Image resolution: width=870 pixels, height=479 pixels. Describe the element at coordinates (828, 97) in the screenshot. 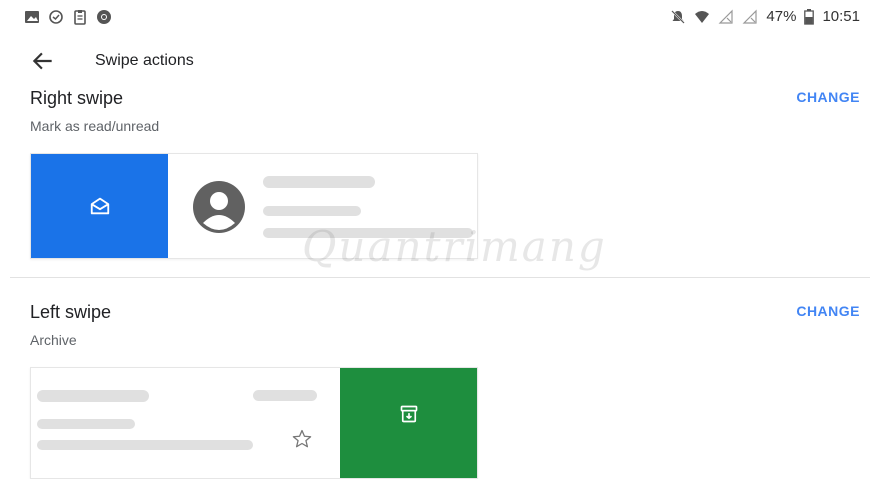

I see `right-swipe-change-button: CHANGE` at that location.